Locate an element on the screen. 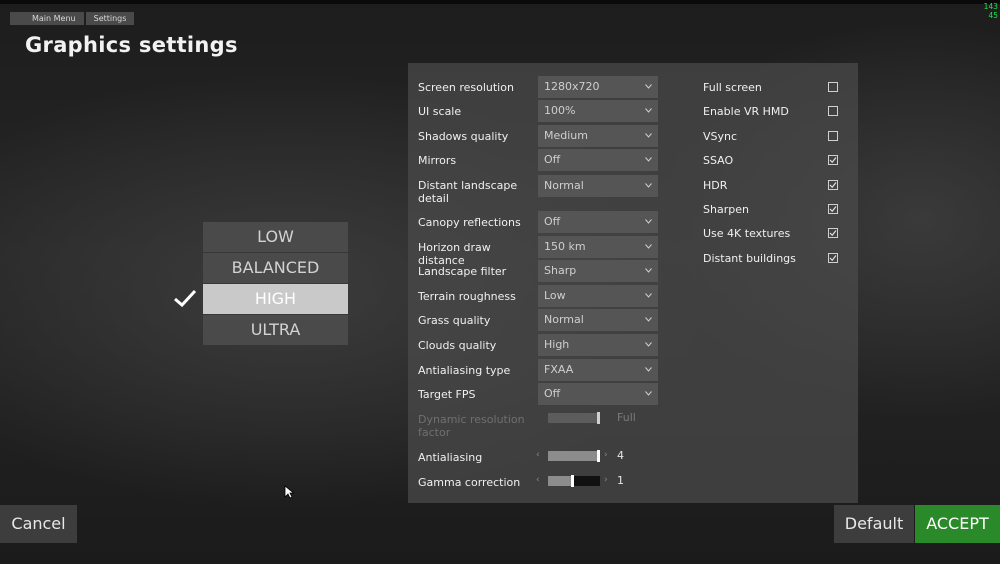 The width and height of the screenshot is (1000, 564). screen-resolution-dropdown: 1280x720 is located at coordinates (598, 87).